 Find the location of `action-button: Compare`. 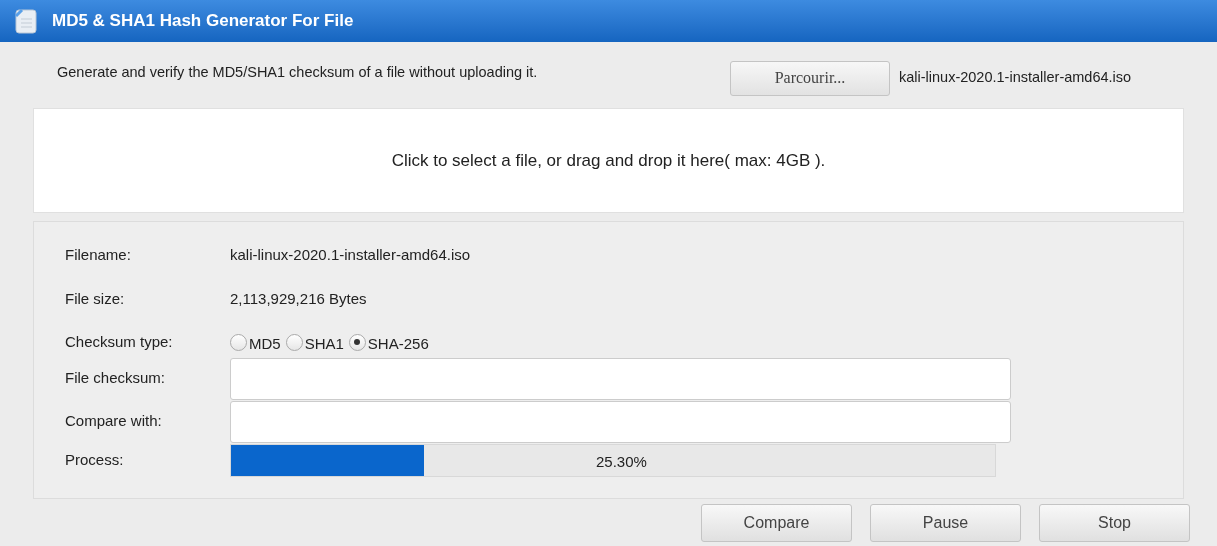

action-button: Compare is located at coordinates (776, 523).